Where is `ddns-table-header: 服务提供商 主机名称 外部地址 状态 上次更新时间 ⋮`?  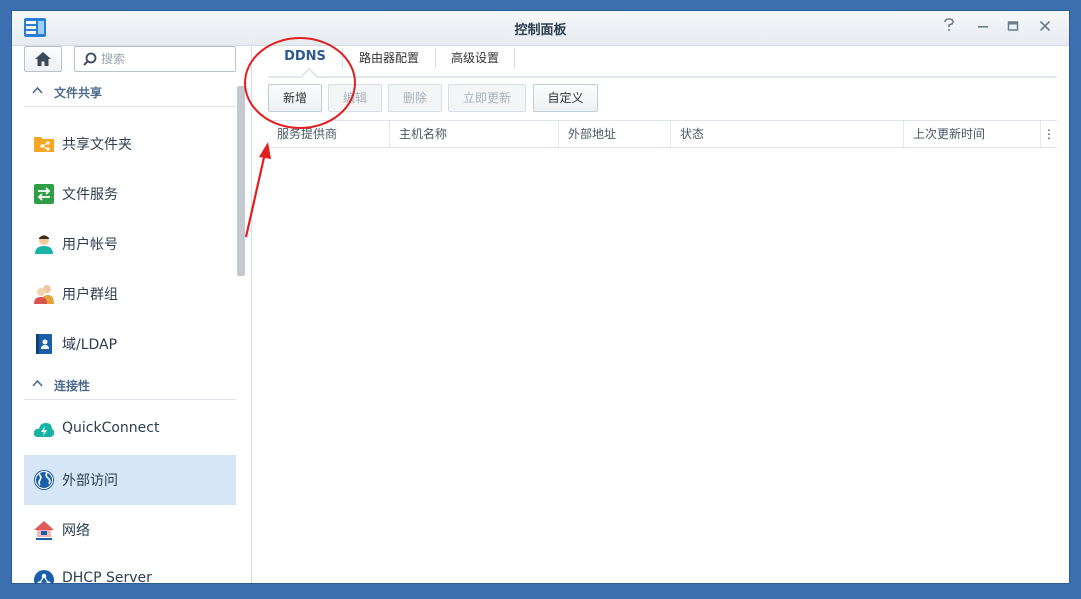
ddns-table-header: 服务提供商 主机名称 外部地址 状态 上次更新时间 ⋮ is located at coordinates (662, 134).